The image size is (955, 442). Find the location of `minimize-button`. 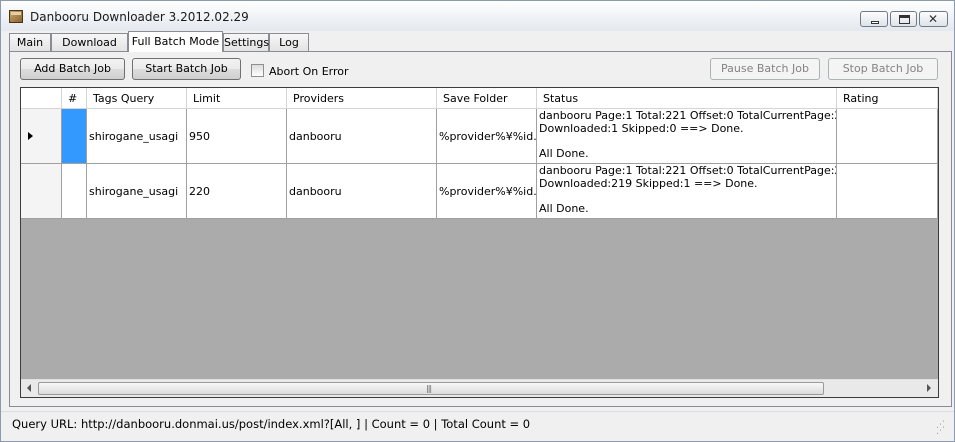

minimize-button is located at coordinates (874, 19).